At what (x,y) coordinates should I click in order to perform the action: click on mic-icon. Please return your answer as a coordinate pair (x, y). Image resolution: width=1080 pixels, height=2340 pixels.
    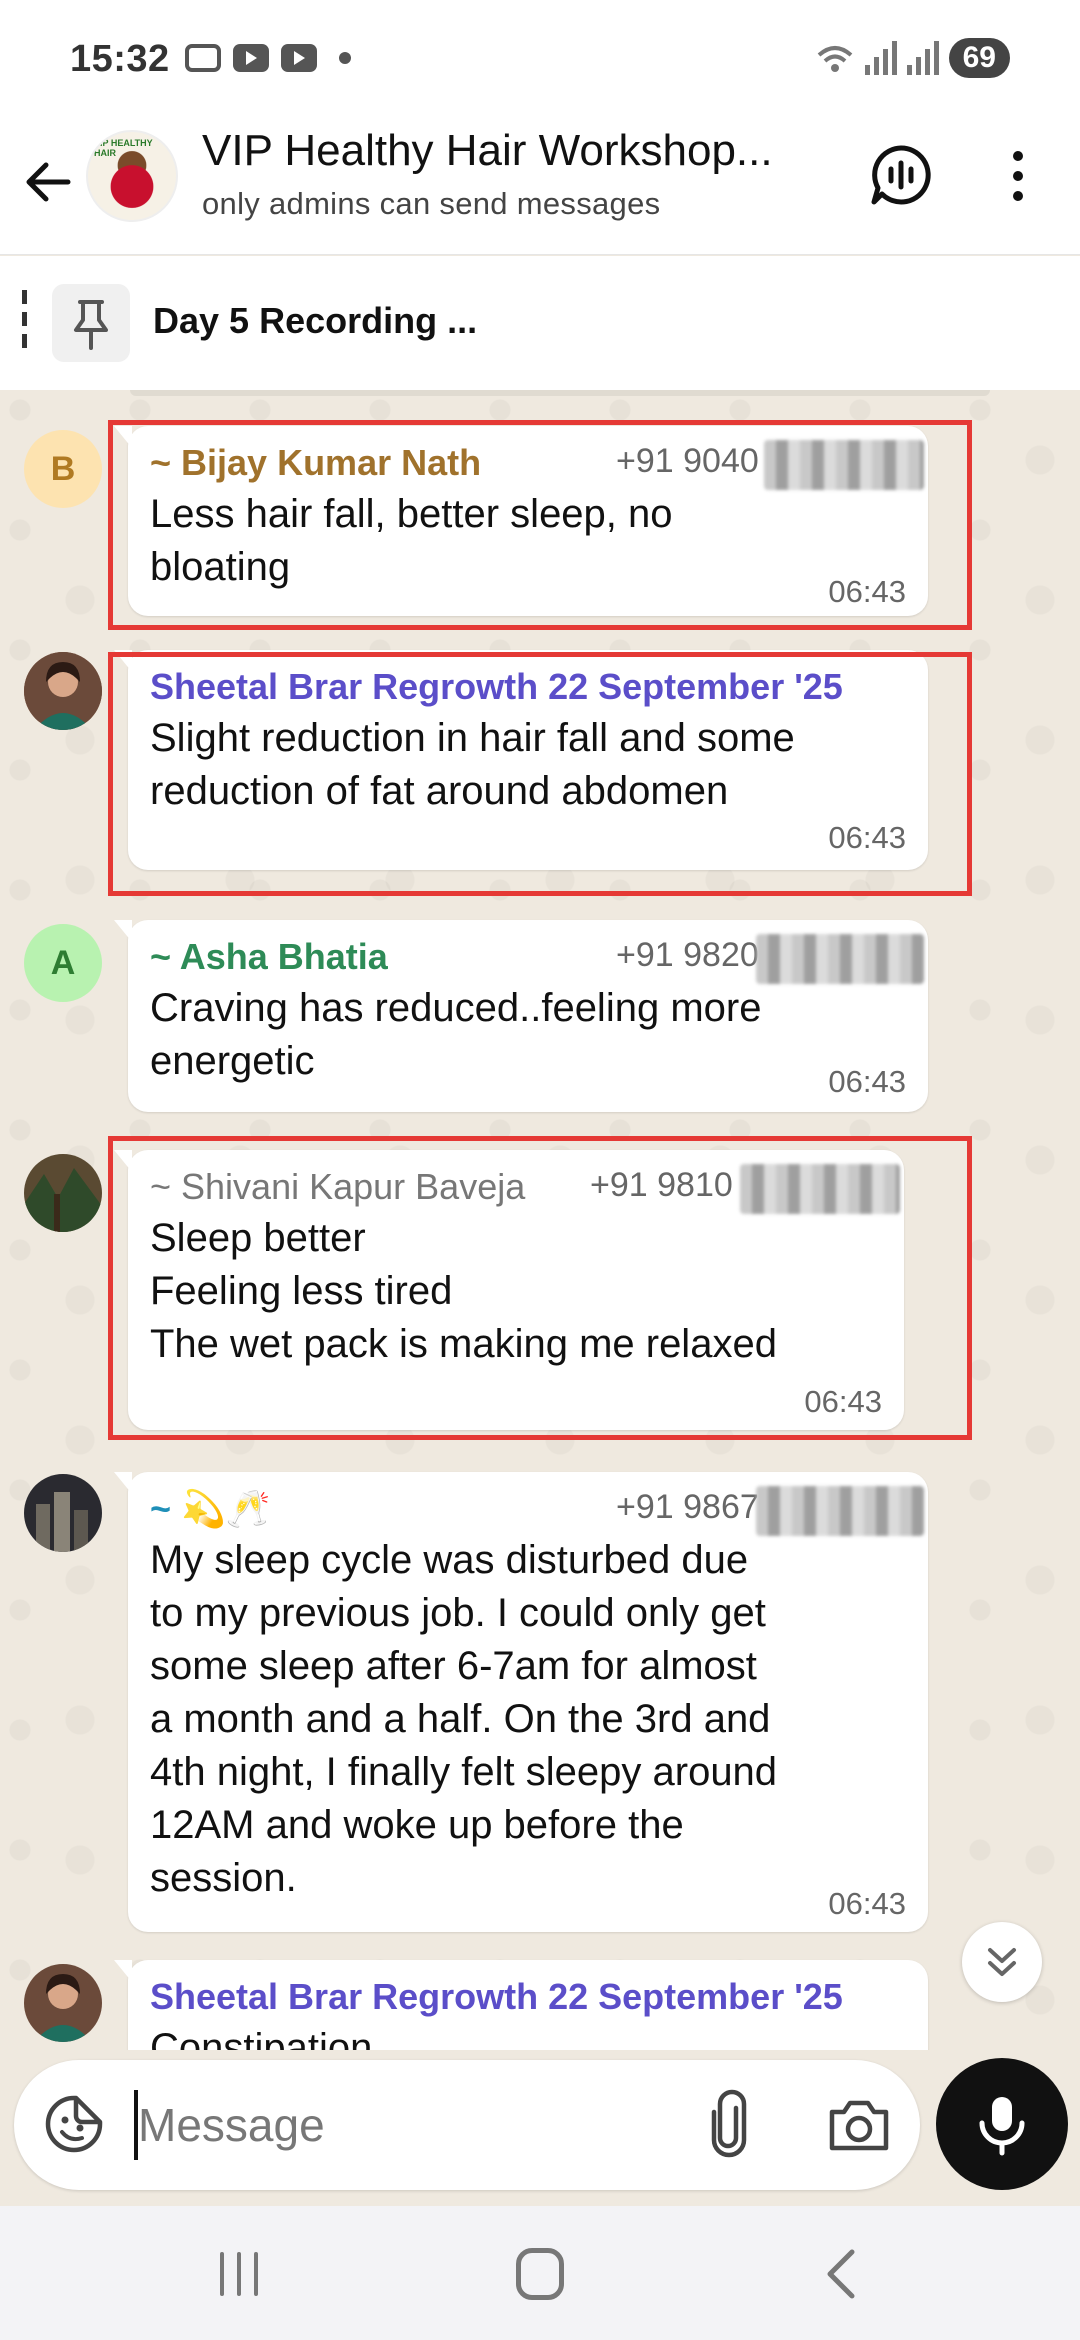
    Looking at the image, I should click on (1002, 2126).